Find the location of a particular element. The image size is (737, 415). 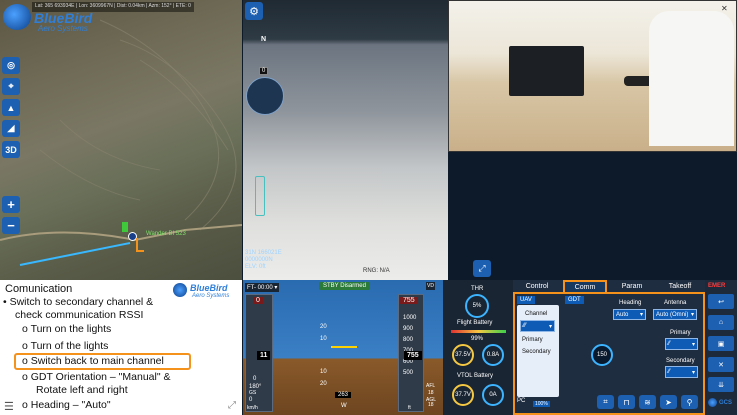

menu-icon: ☰ is located at coordinates (9, 406).